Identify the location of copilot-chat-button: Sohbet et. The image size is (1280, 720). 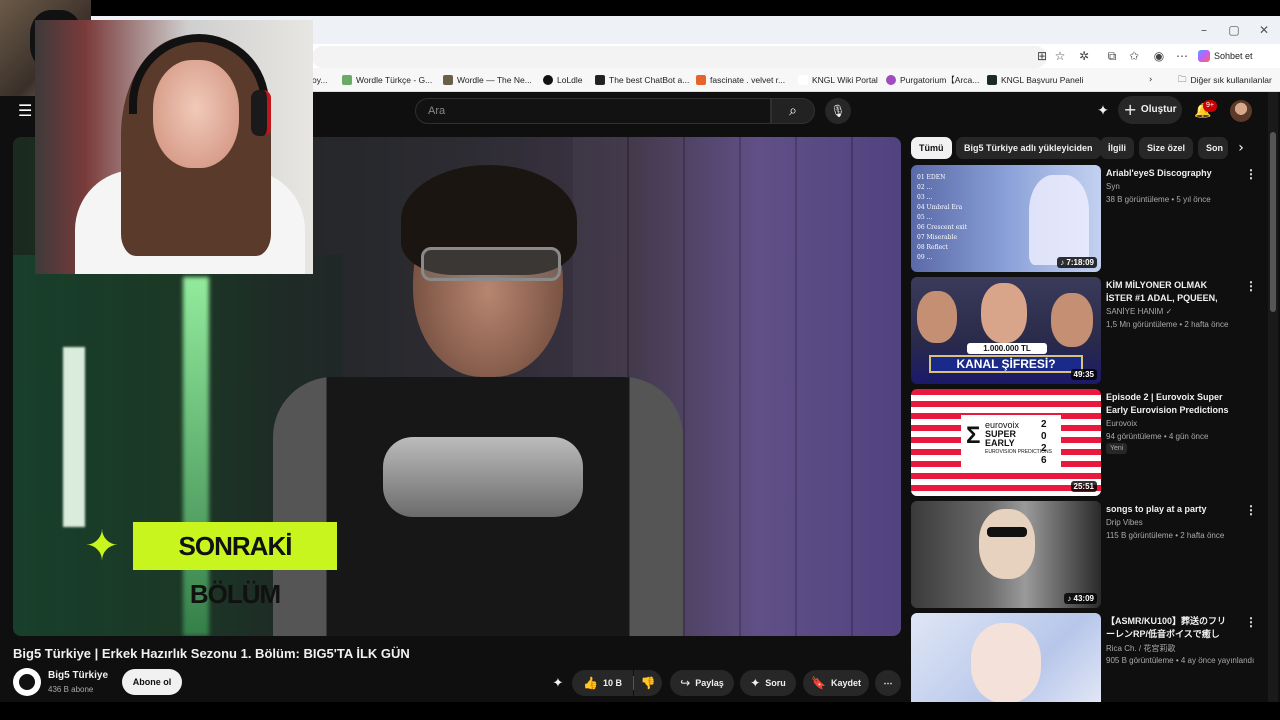
(1225, 56).